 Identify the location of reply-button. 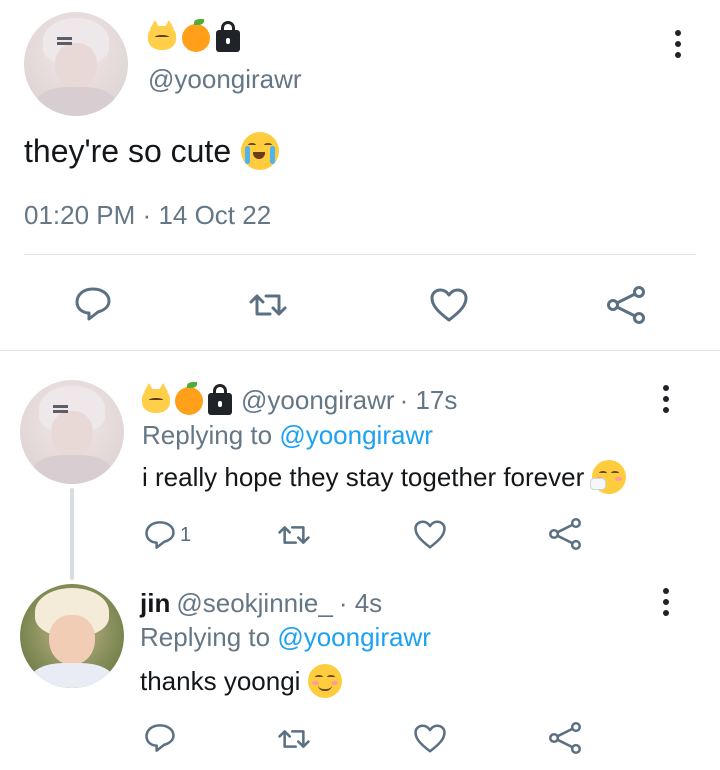
(93, 304).